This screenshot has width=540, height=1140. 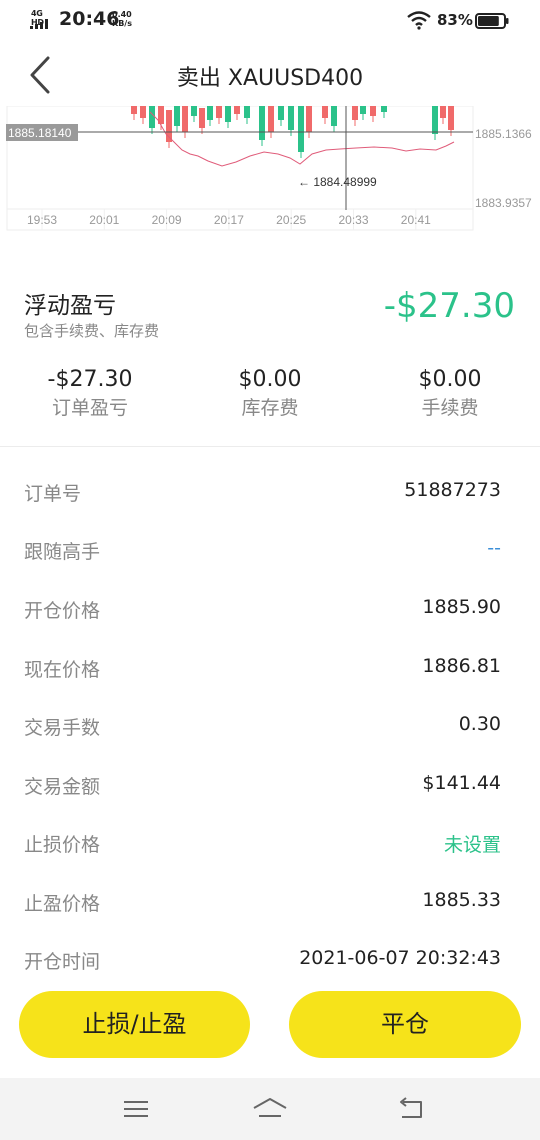 I want to click on detail-row-follow-trader: 跟随高手 --, so click(x=262, y=552).